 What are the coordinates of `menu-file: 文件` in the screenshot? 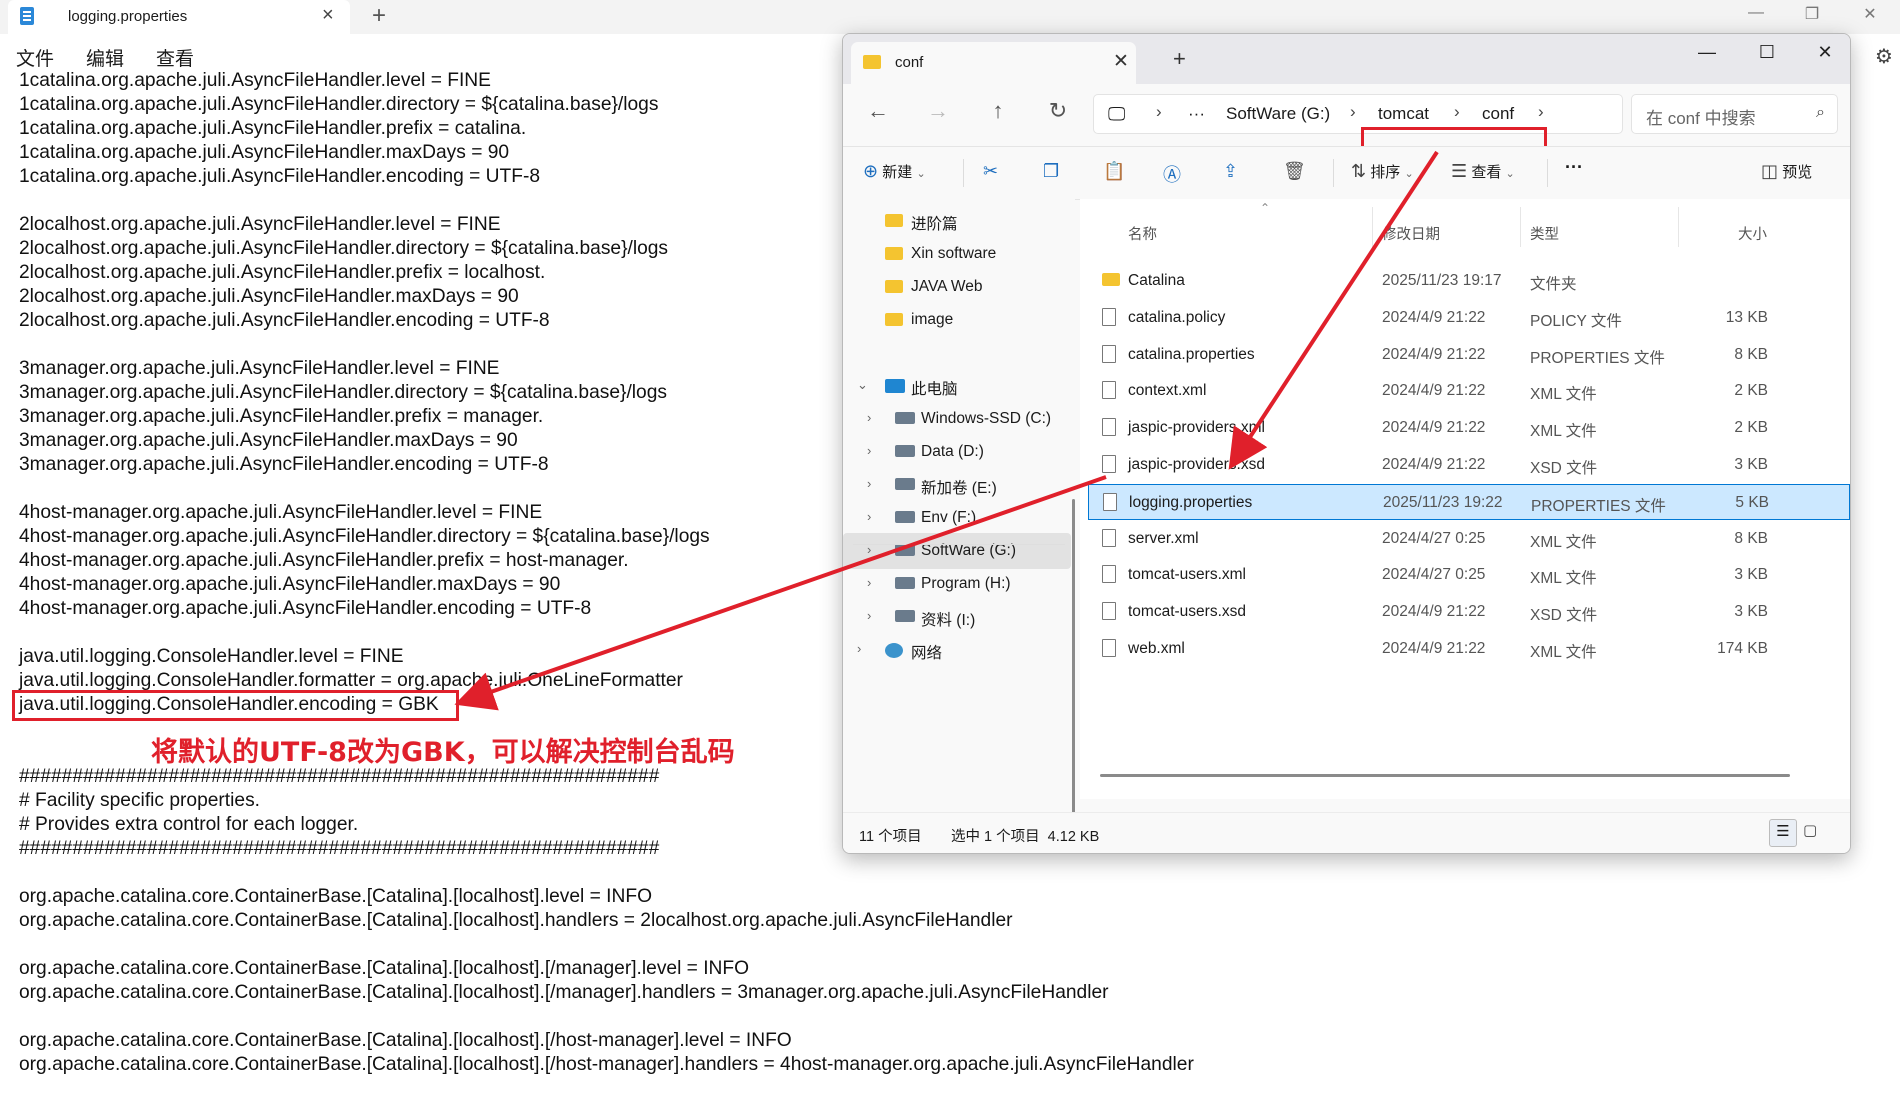 It's located at (35, 57).